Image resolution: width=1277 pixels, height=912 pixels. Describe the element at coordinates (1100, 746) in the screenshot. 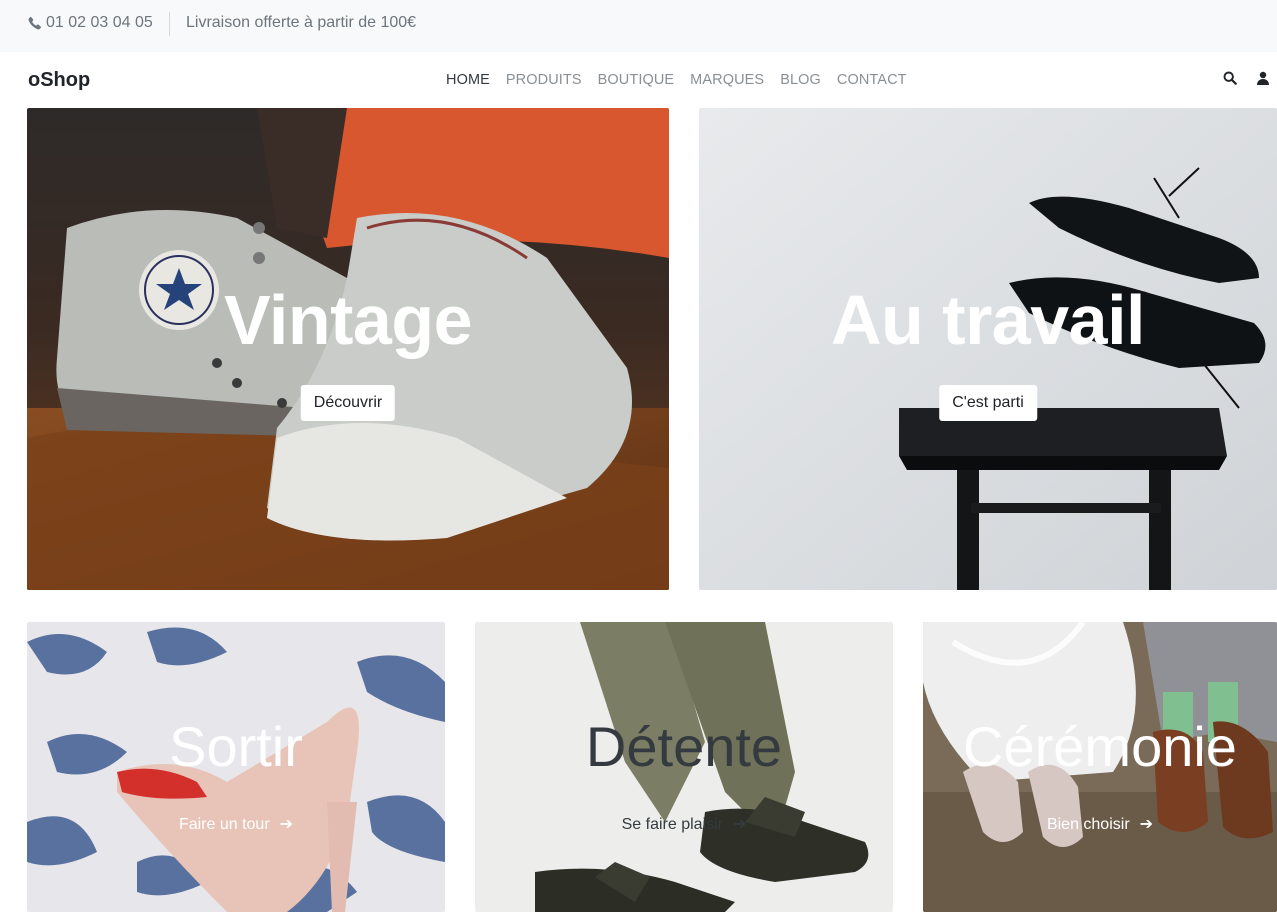

I see `category-title-ceremonie: Cérémonie` at that location.